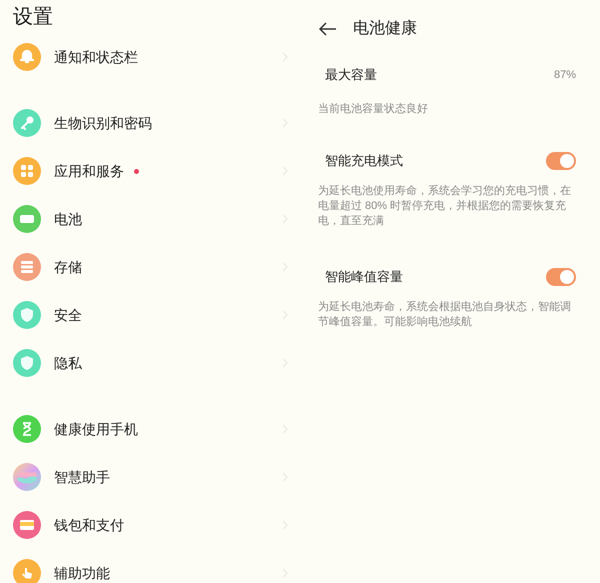 This screenshot has height=583, width=600. What do you see at coordinates (89, 525) in the screenshot?
I see `settings-item: 钱包和支付` at bounding box center [89, 525].